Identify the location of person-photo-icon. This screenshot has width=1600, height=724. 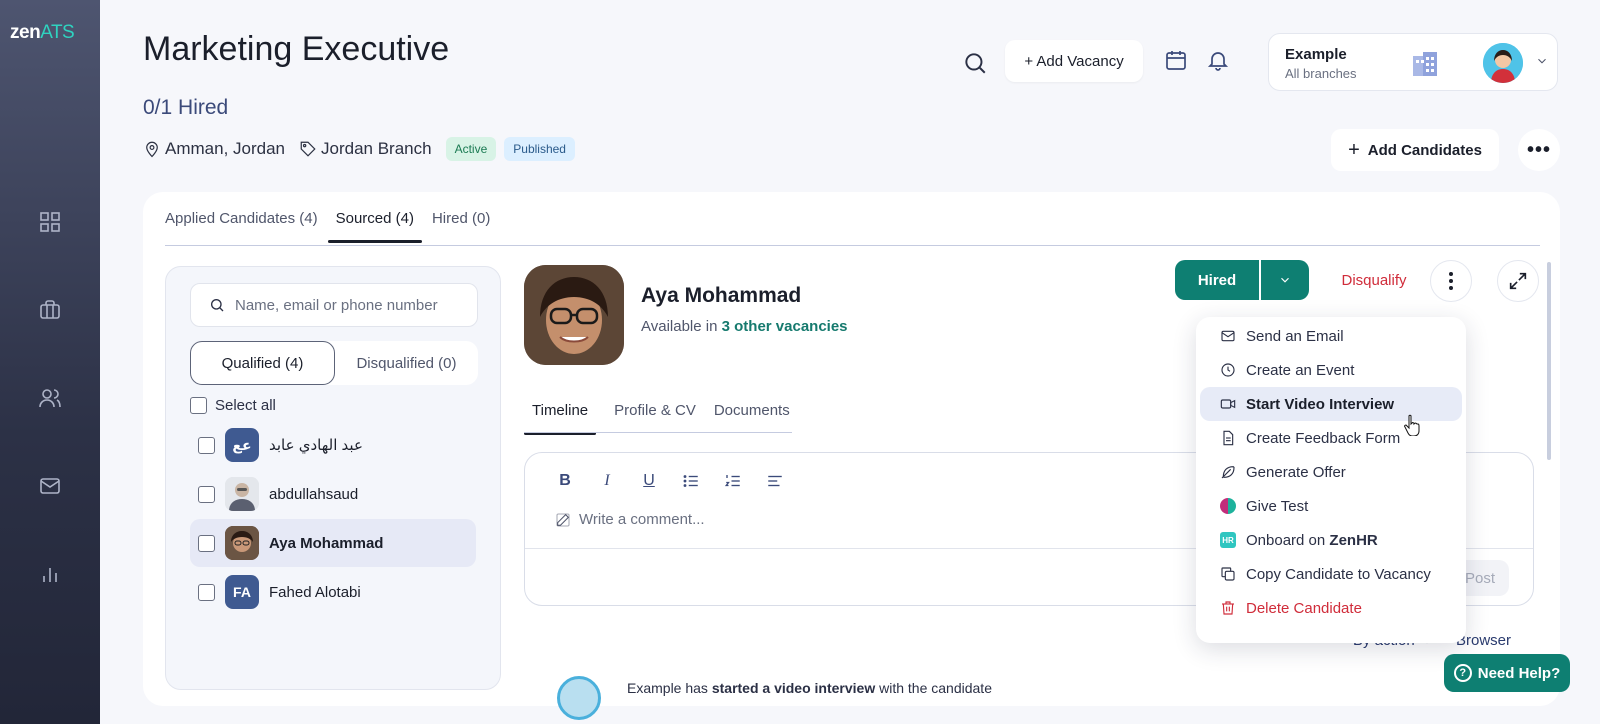
(242, 543).